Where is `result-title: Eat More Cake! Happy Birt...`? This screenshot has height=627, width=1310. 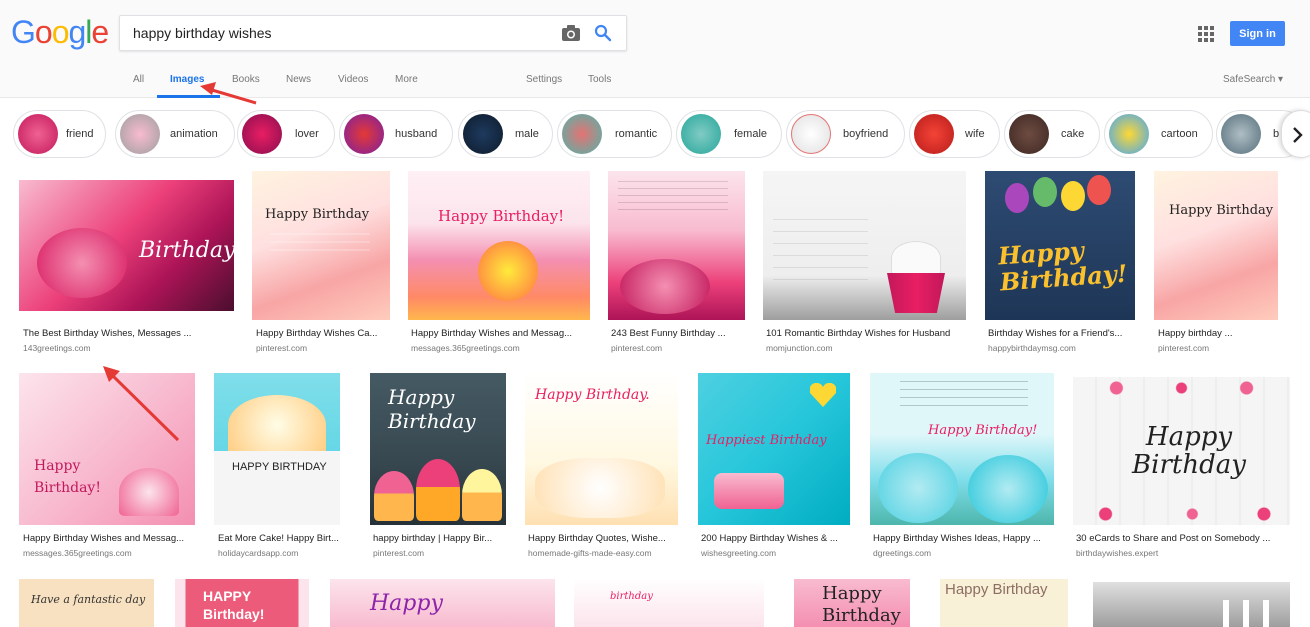
result-title: Eat More Cake! Happy Birt... is located at coordinates (279, 538).